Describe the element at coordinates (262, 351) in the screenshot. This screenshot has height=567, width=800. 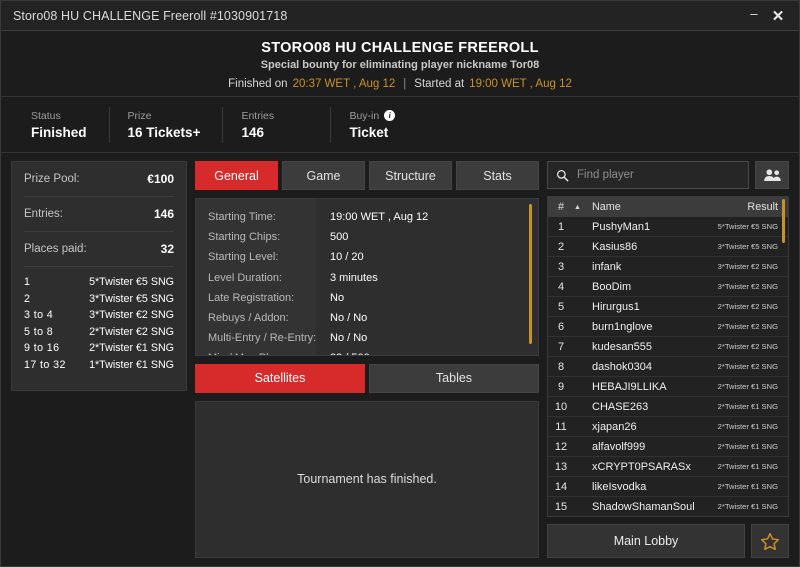
I see `general-label-min-max-players: Min / Max Players:` at that location.